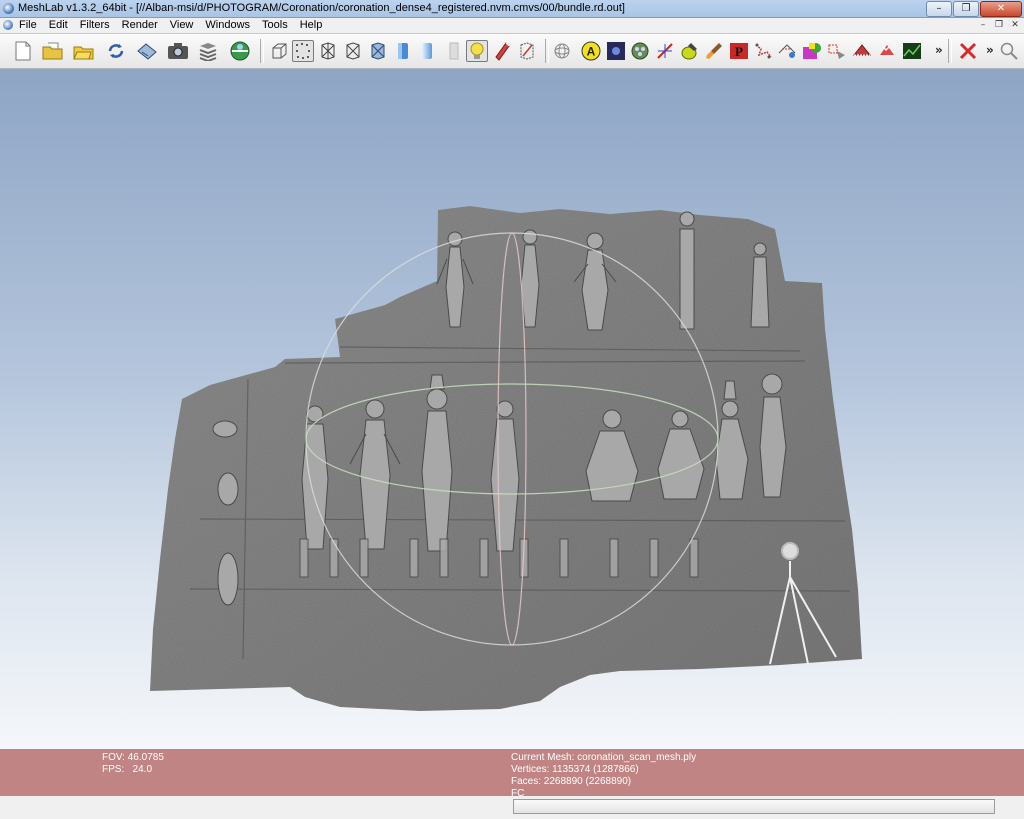 Image resolution: width=1024 pixels, height=819 pixels. Describe the element at coordinates (314, 25) in the screenshot. I see `menu-help: Help` at that location.